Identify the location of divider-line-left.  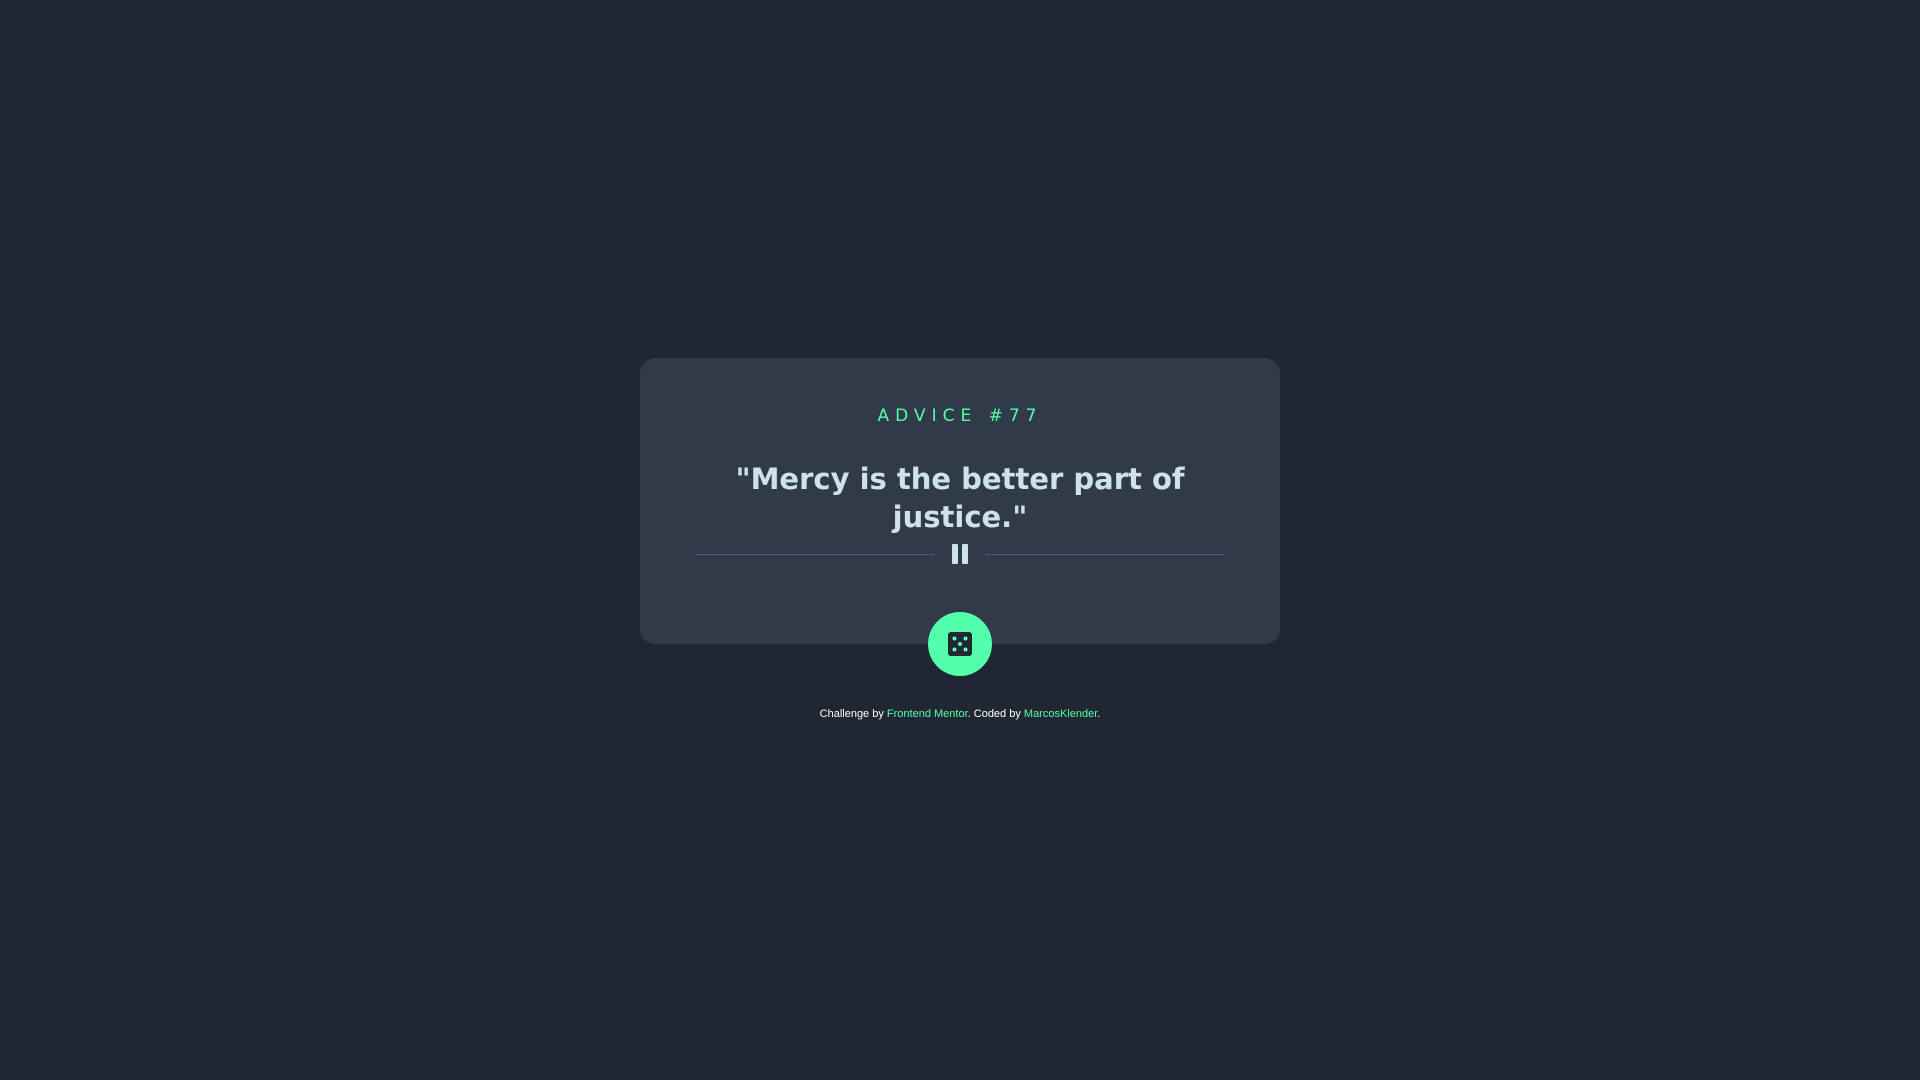
(815, 554).